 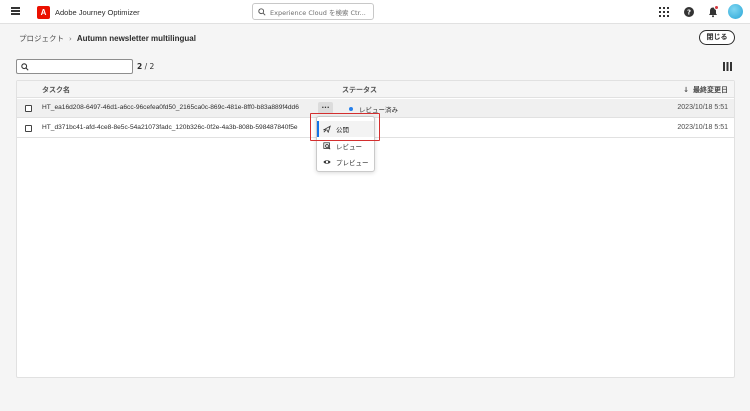 What do you see at coordinates (686, 90) in the screenshot?
I see `sort-descending-icon: ↓` at bounding box center [686, 90].